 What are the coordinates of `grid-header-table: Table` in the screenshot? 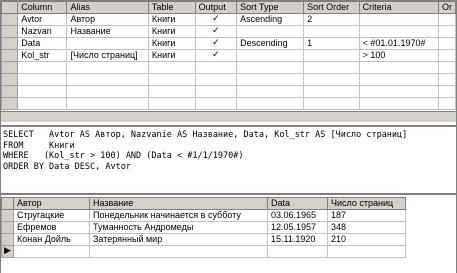 It's located at (171, 7).